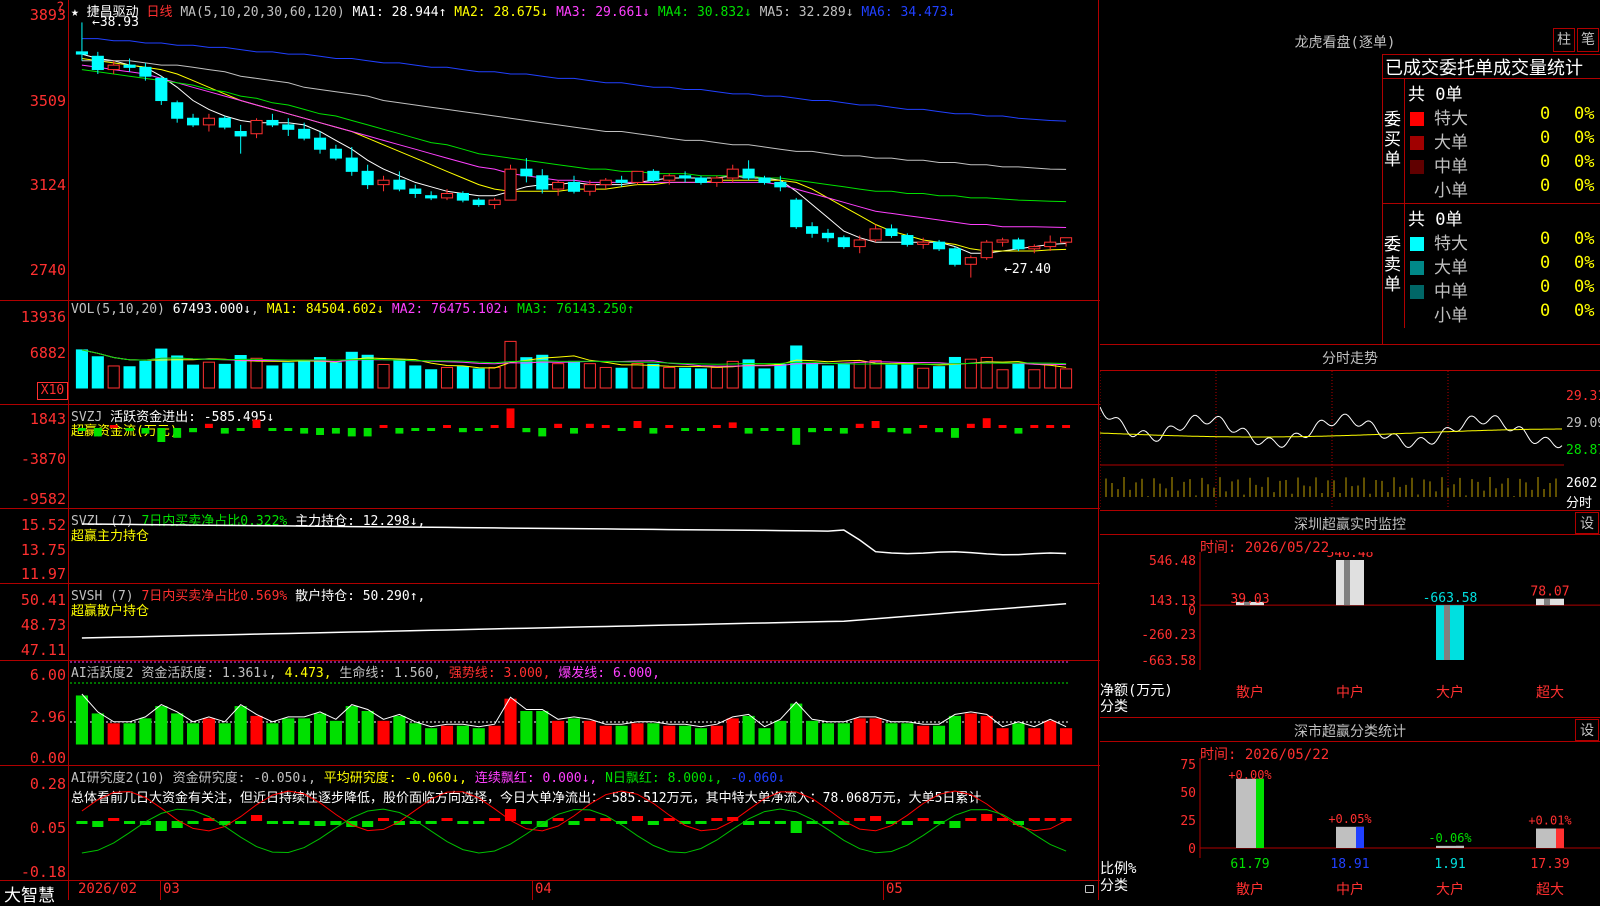 This screenshot has height=906, width=1600. Describe the element at coordinates (1450, 692) in the screenshot. I see `category-label: 大户` at that location.